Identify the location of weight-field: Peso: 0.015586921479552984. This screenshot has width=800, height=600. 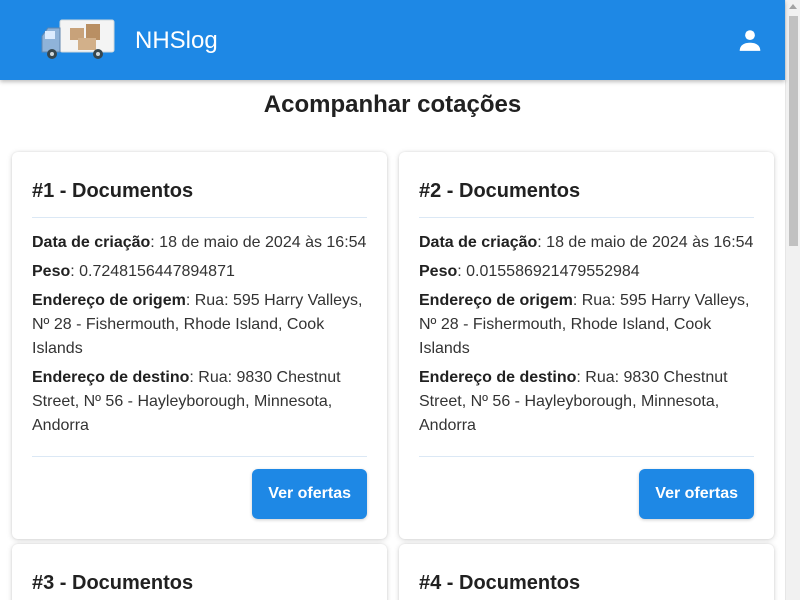
(529, 271).